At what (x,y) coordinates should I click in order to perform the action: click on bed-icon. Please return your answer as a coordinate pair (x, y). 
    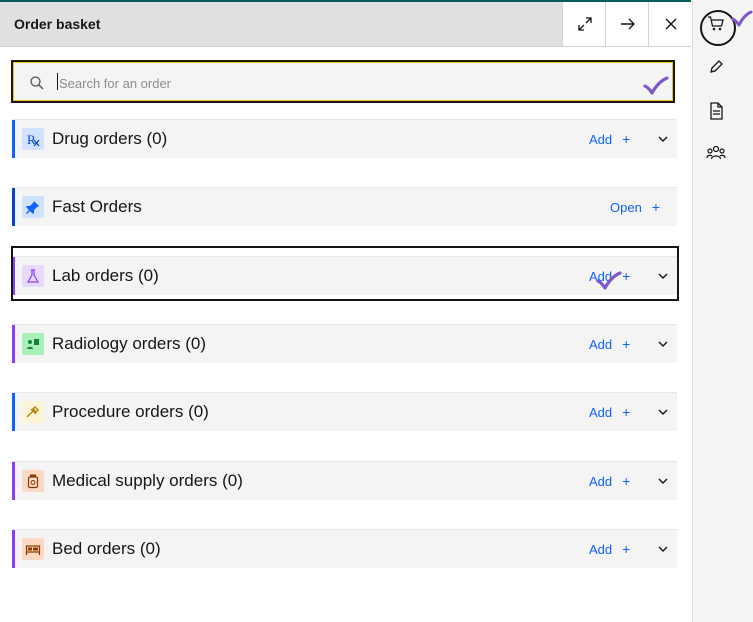
    Looking at the image, I should click on (33, 549).